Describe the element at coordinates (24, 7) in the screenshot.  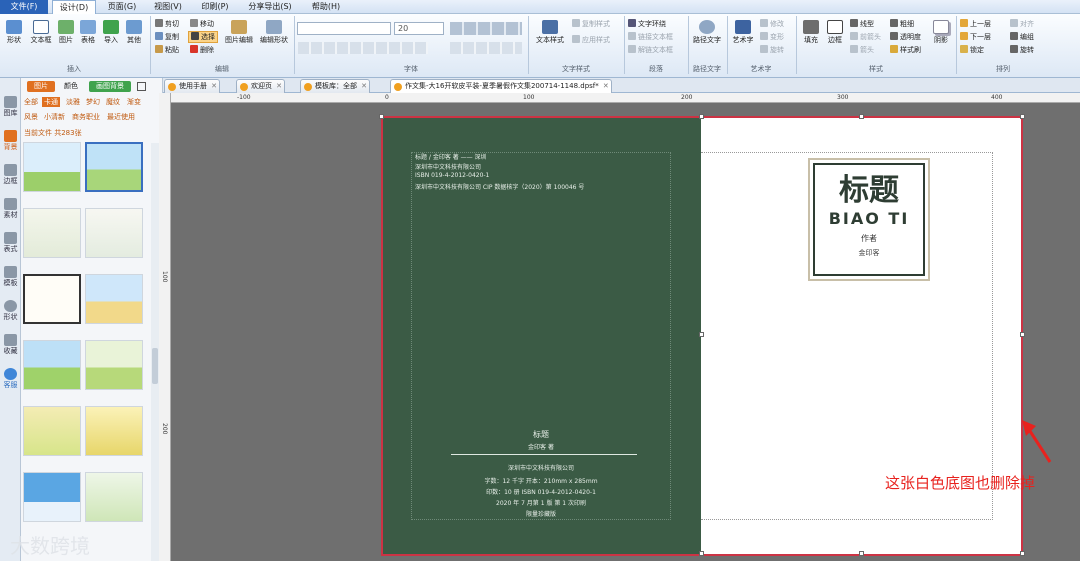
I see `menu-file: 文件(F)` at that location.